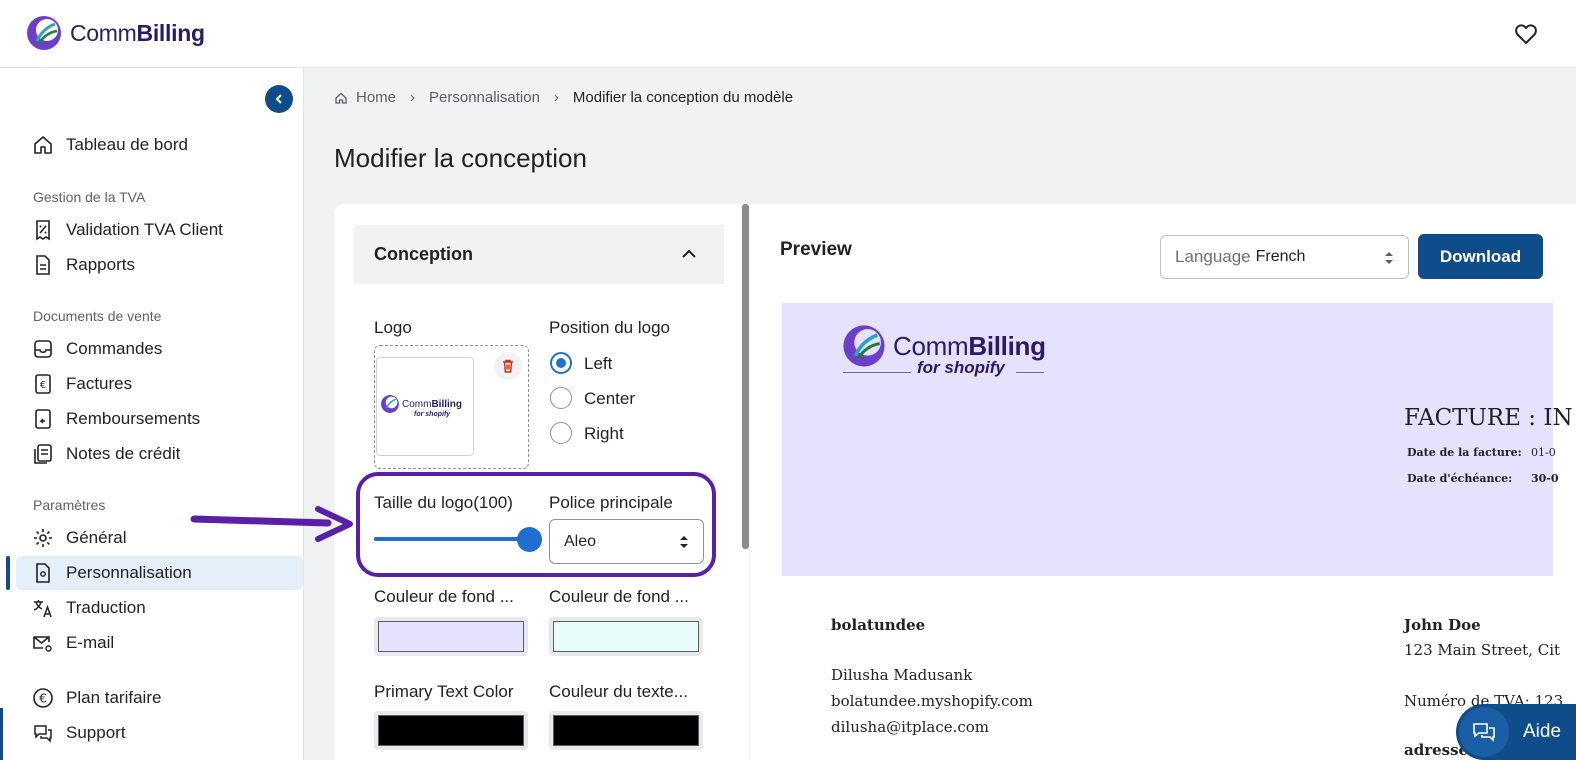 The height and width of the screenshot is (760, 1576). I want to click on sidebar-item-label: Tableau de bord, so click(127, 144).